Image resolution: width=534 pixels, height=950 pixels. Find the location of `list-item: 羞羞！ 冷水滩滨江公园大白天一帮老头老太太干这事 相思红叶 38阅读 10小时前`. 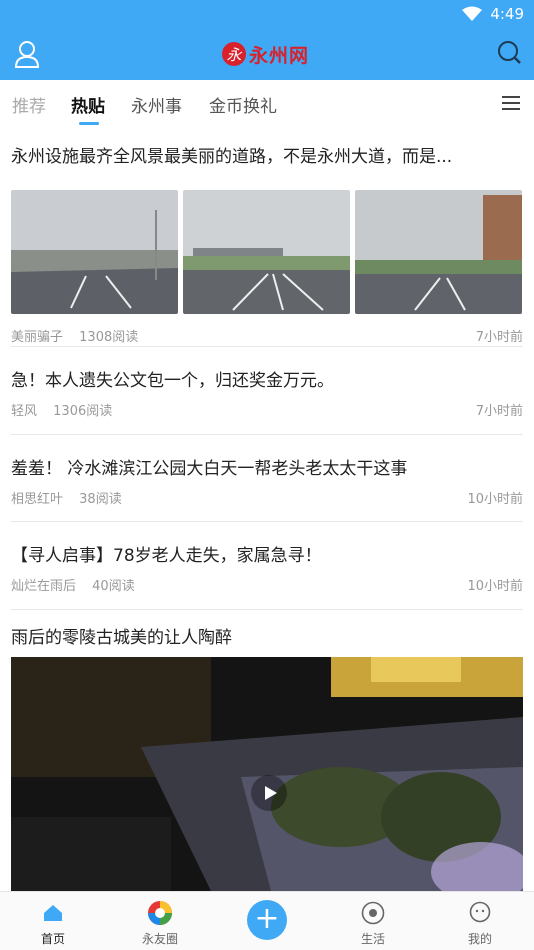

list-item: 羞羞！ 冷水滩滨江公园大白天一帮老头老太太干这事 相思红叶 38阅读 10小时前 is located at coordinates (267, 484).